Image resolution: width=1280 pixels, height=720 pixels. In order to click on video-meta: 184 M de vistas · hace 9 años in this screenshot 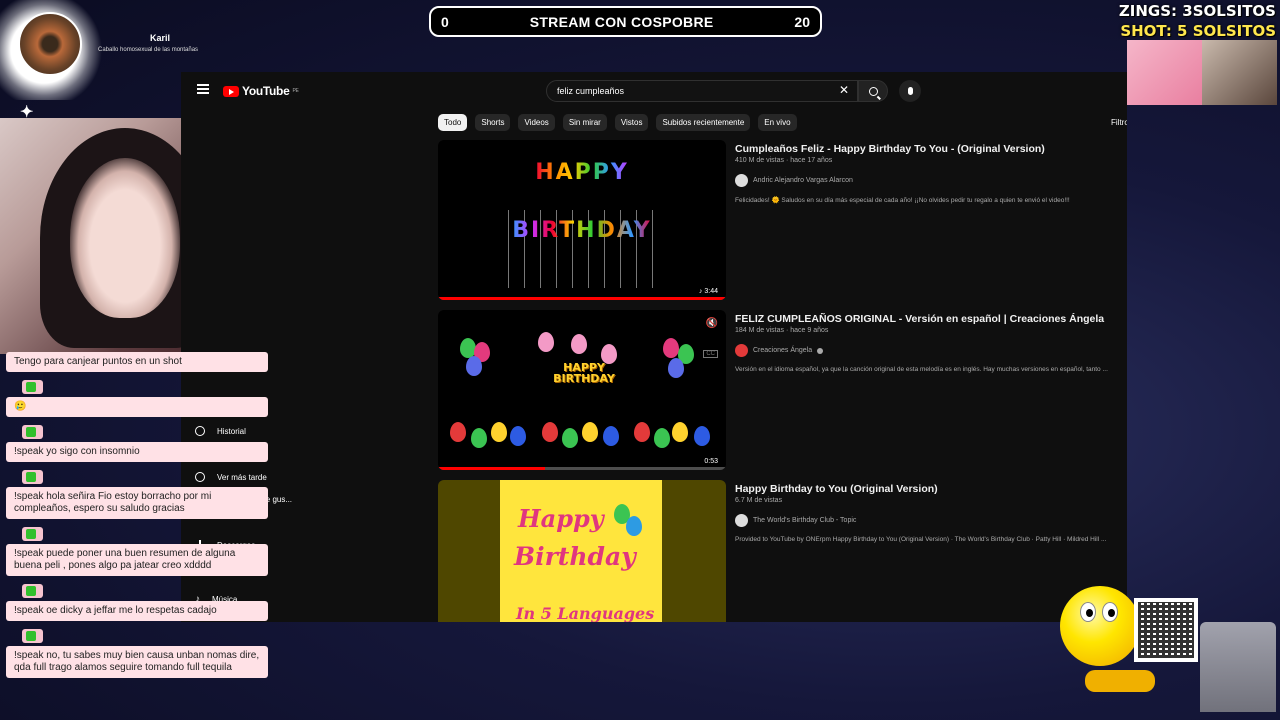, I will do `click(782, 330)`.